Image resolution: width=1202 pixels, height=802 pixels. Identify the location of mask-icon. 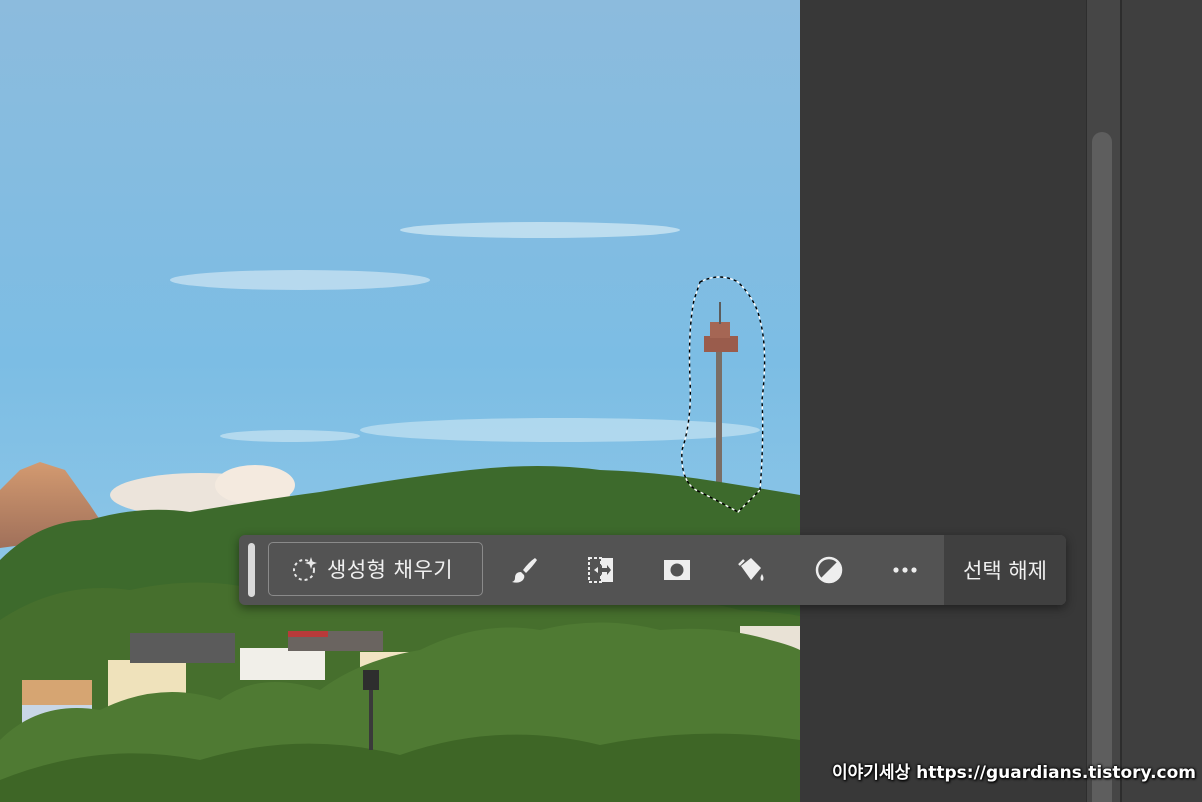
(677, 570).